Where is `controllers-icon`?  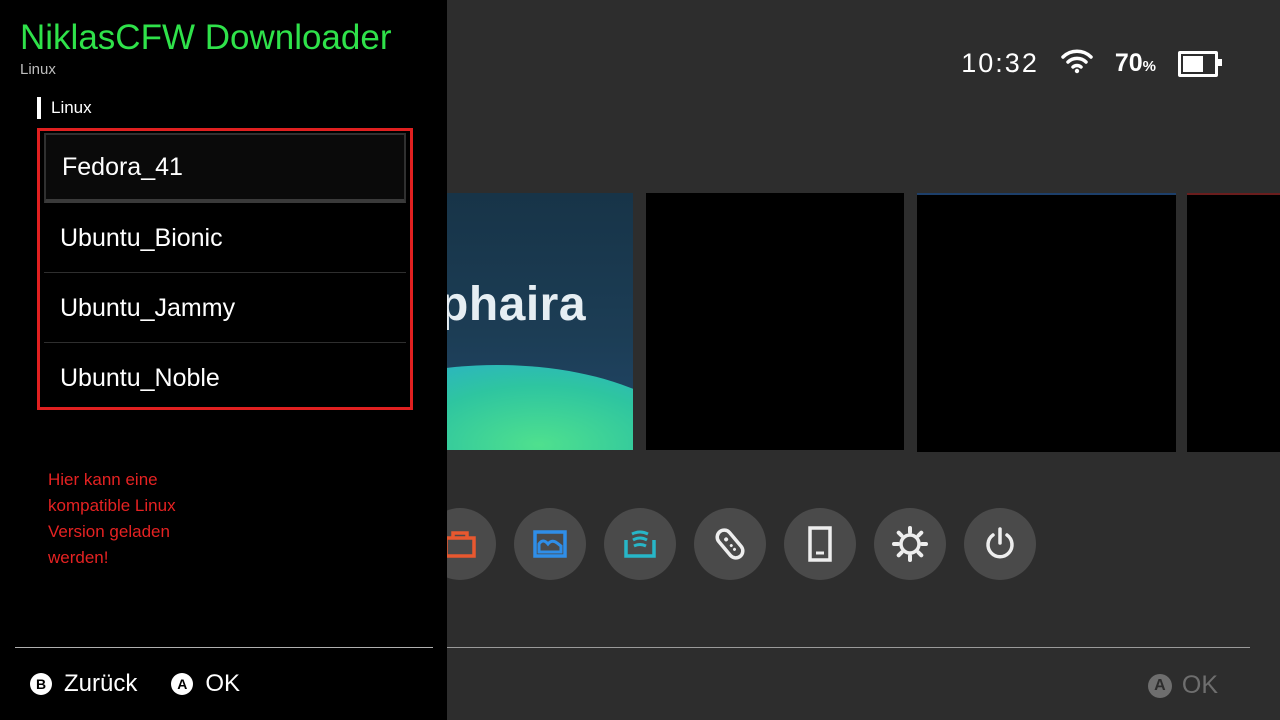 controllers-icon is located at coordinates (730, 544).